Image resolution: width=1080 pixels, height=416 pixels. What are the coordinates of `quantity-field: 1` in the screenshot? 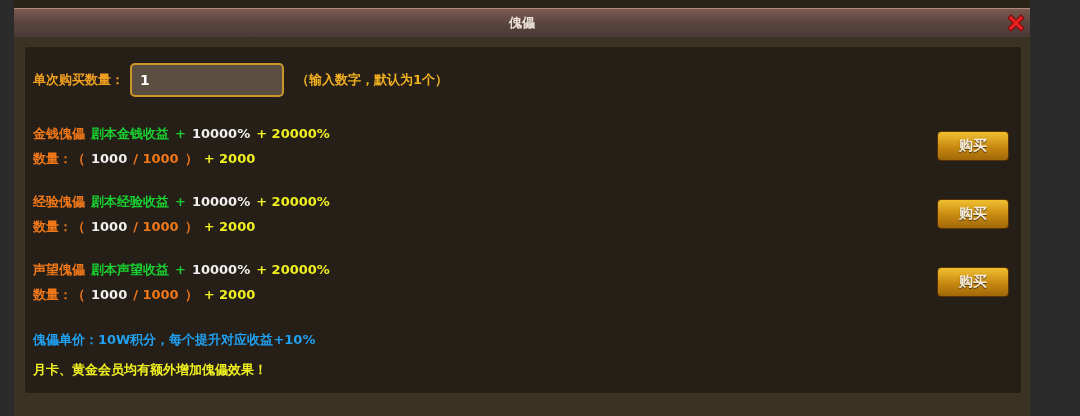 It's located at (207, 80).